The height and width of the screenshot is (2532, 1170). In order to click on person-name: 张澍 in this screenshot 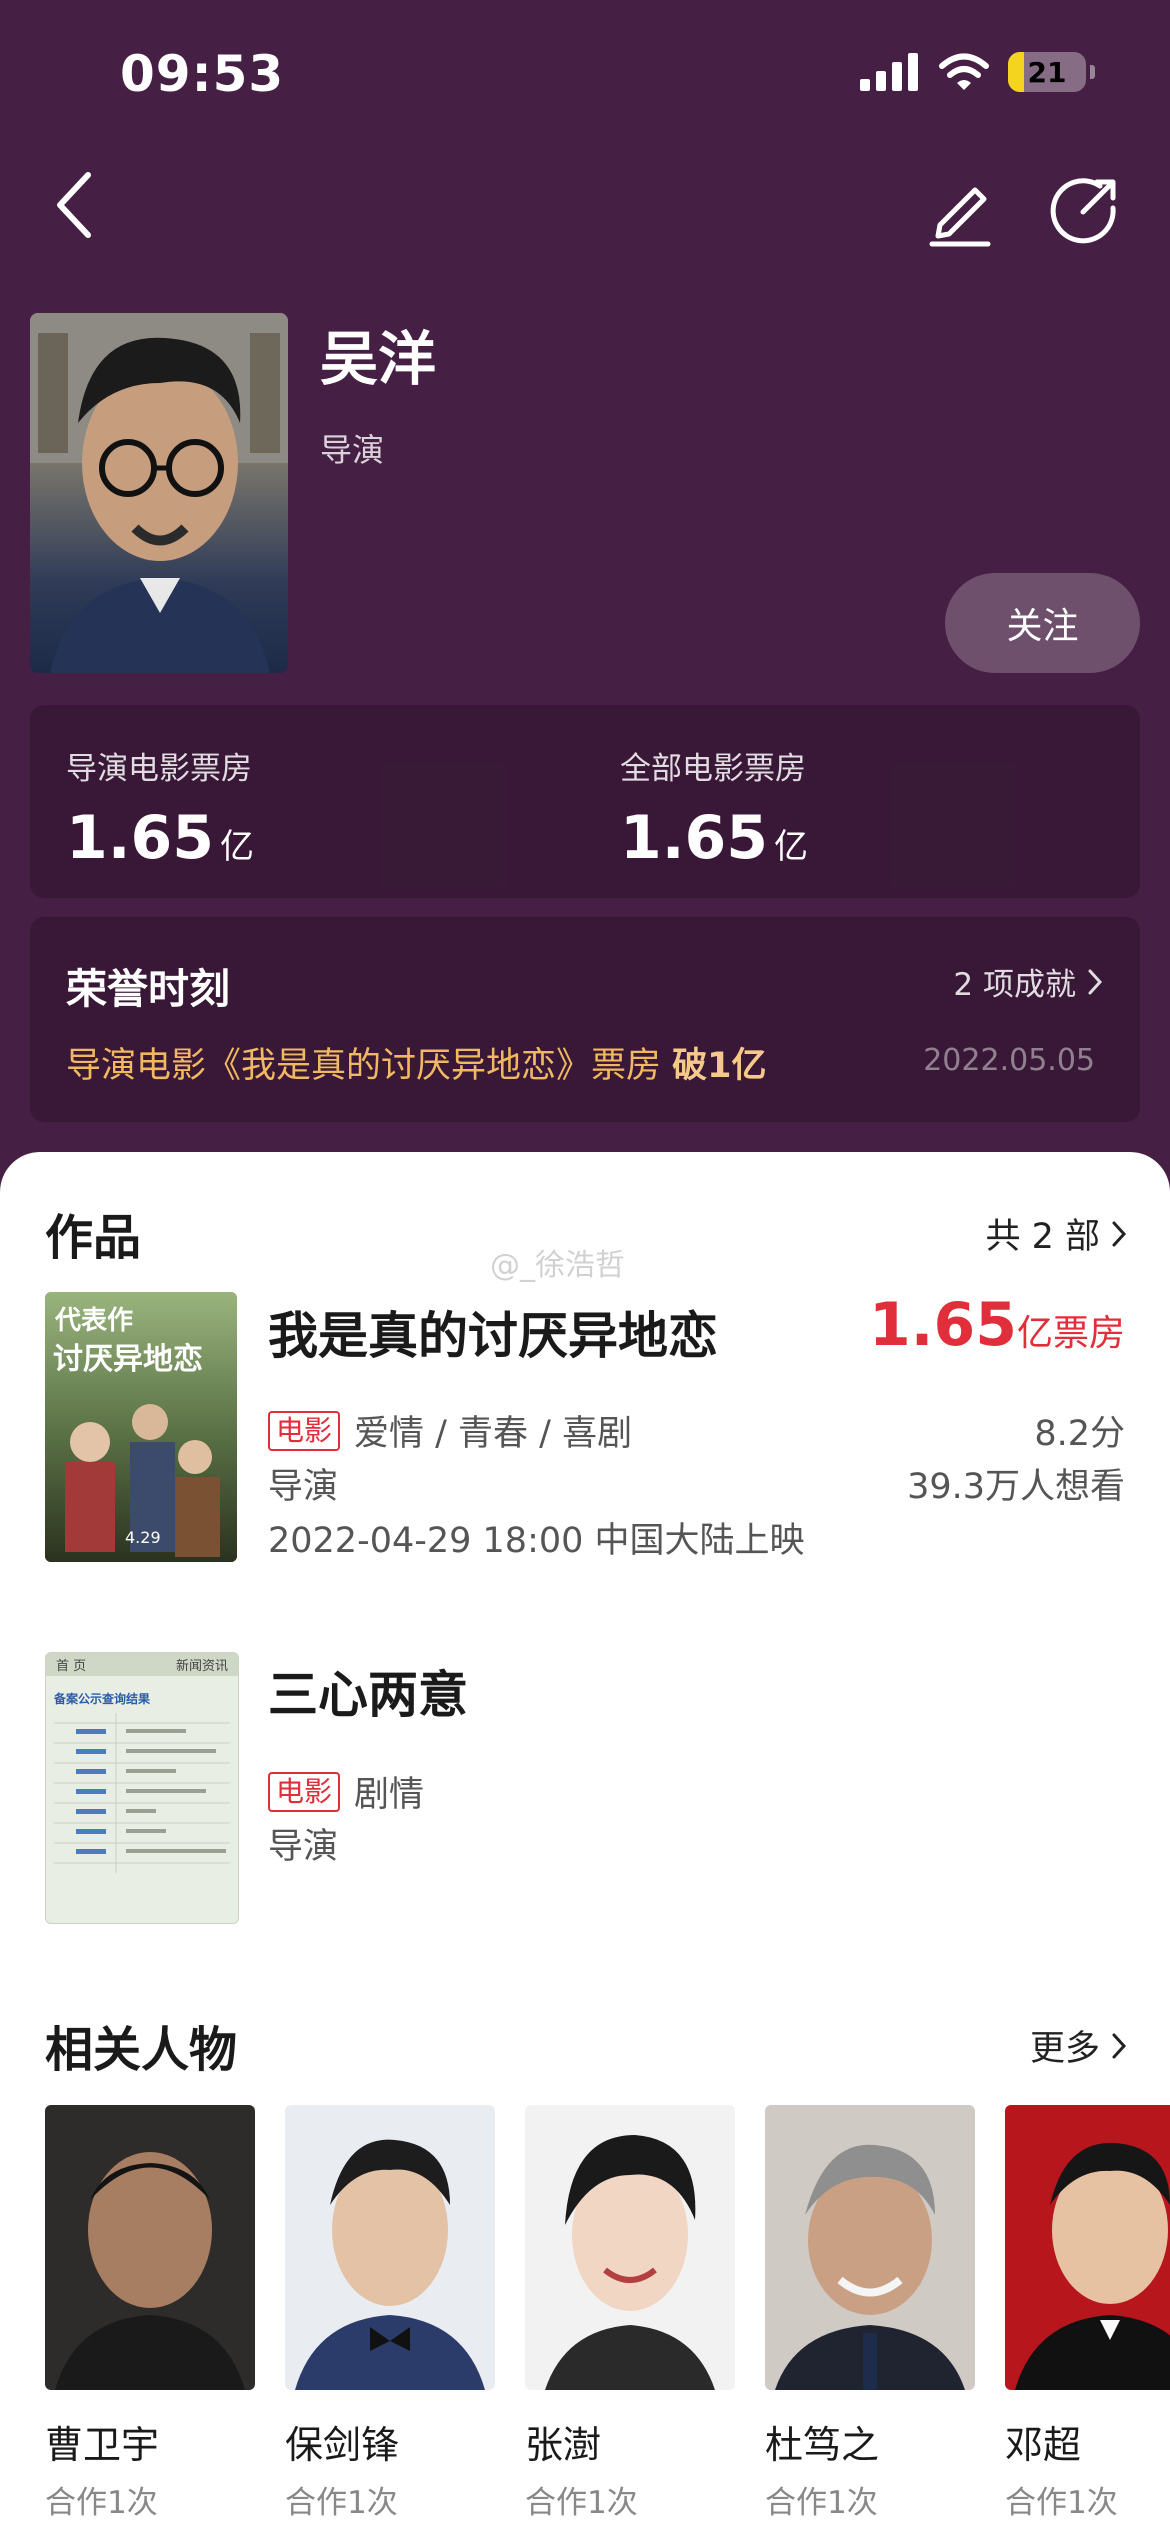, I will do `click(563, 2445)`.